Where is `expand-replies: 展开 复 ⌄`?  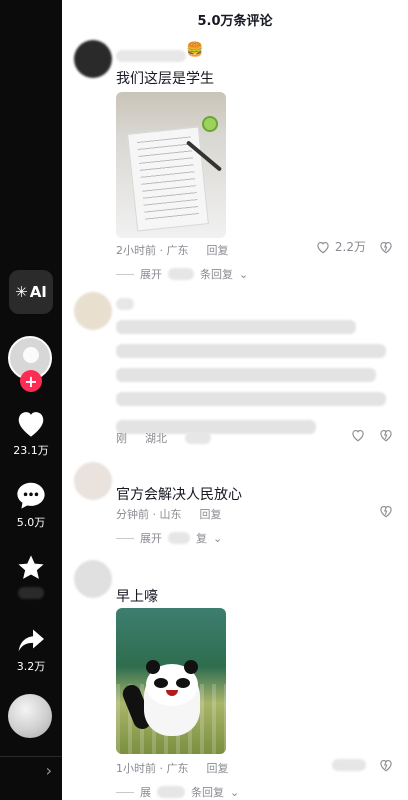 expand-replies: 展开 复 ⌄ is located at coordinates (169, 538).